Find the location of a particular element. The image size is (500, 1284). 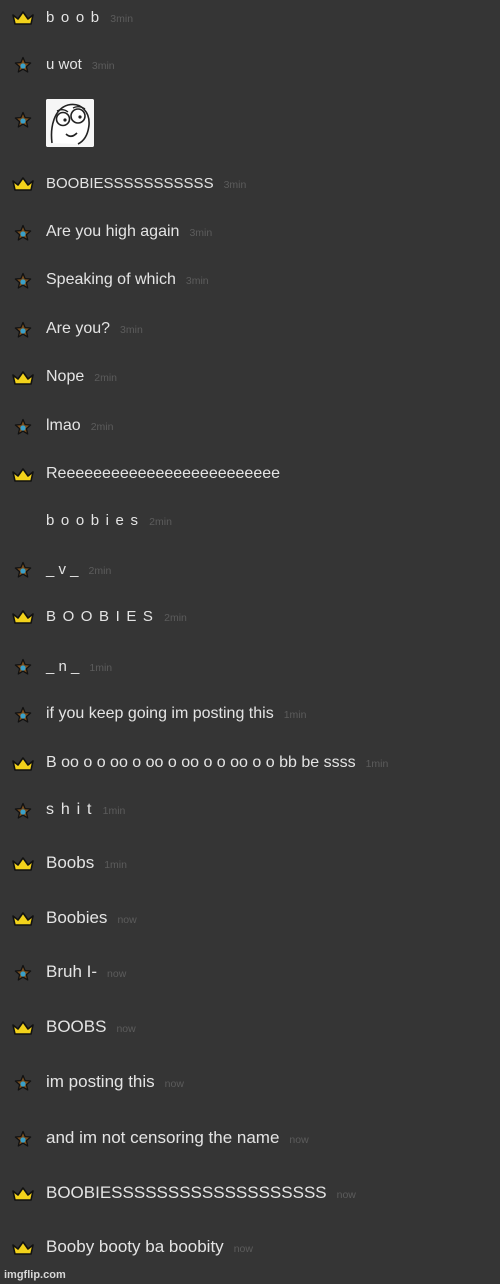

message-text: b o o b i e s is located at coordinates (93, 520).